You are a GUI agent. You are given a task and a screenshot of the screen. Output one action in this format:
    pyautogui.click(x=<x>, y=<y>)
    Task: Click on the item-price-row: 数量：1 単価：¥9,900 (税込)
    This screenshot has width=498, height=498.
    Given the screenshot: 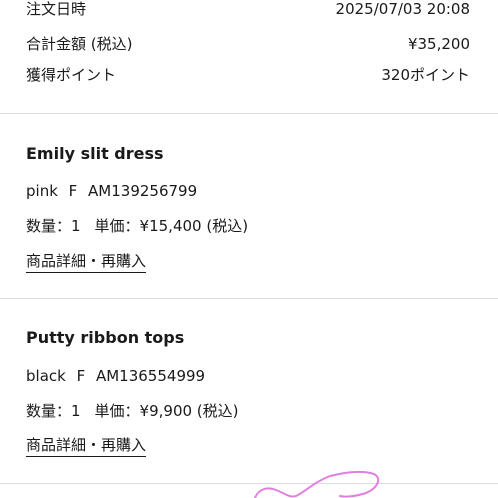 What is the action you would take?
    pyautogui.click(x=132, y=411)
    